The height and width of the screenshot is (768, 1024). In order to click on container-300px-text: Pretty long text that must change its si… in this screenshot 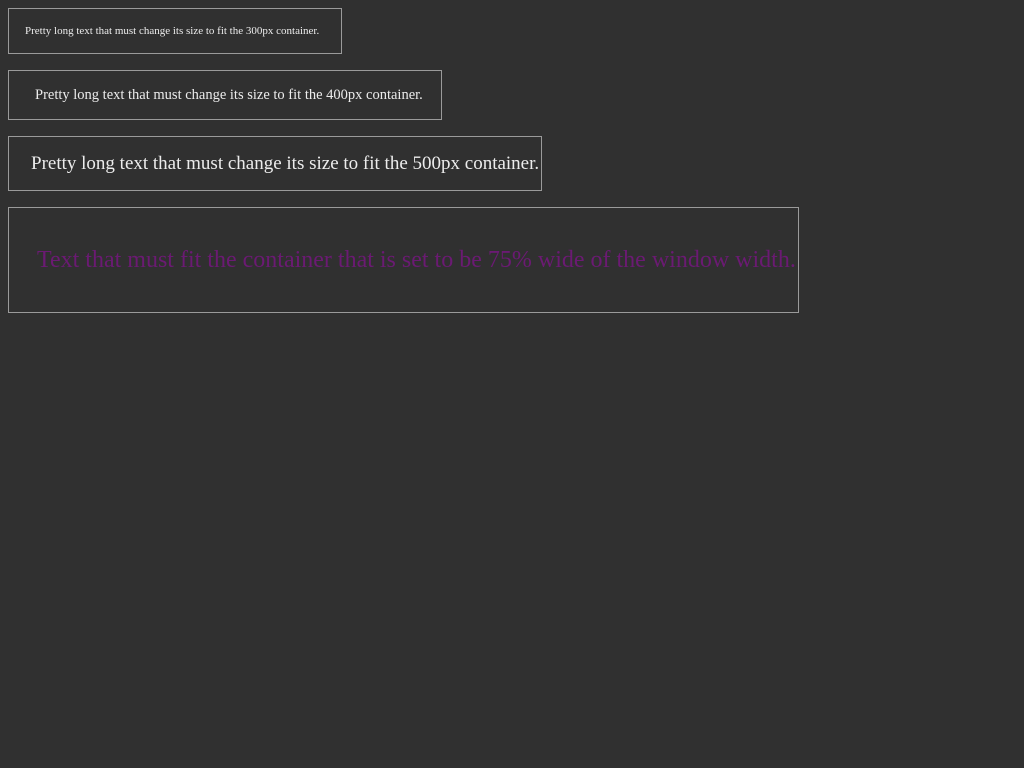, I will do `click(172, 31)`.